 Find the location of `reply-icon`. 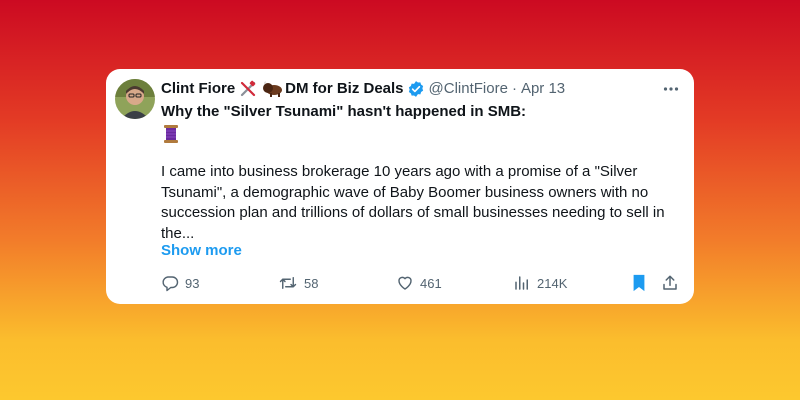

reply-icon is located at coordinates (170, 283).